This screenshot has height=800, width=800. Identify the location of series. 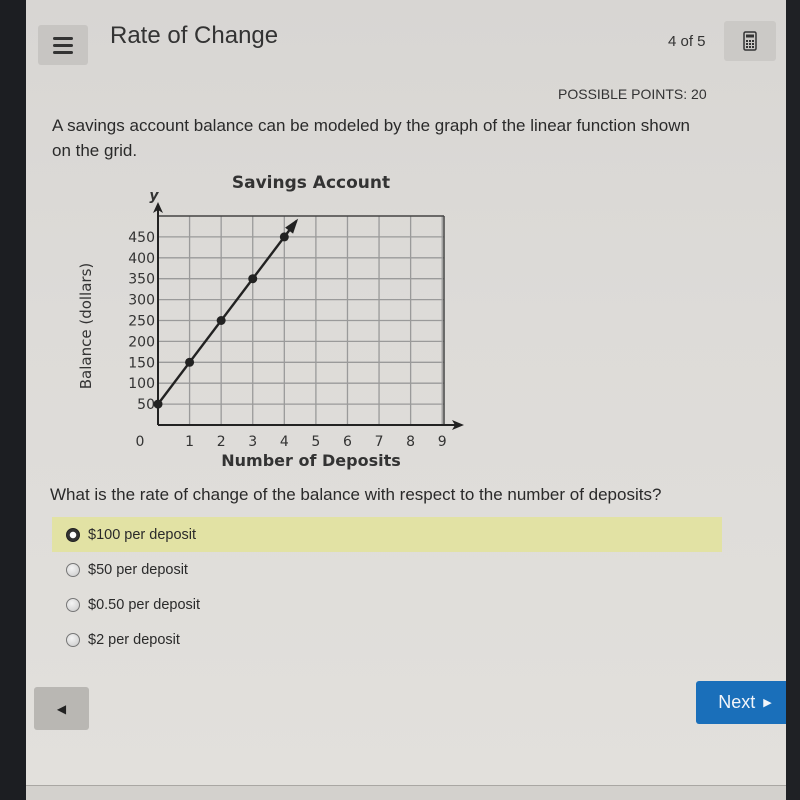
(226, 313).